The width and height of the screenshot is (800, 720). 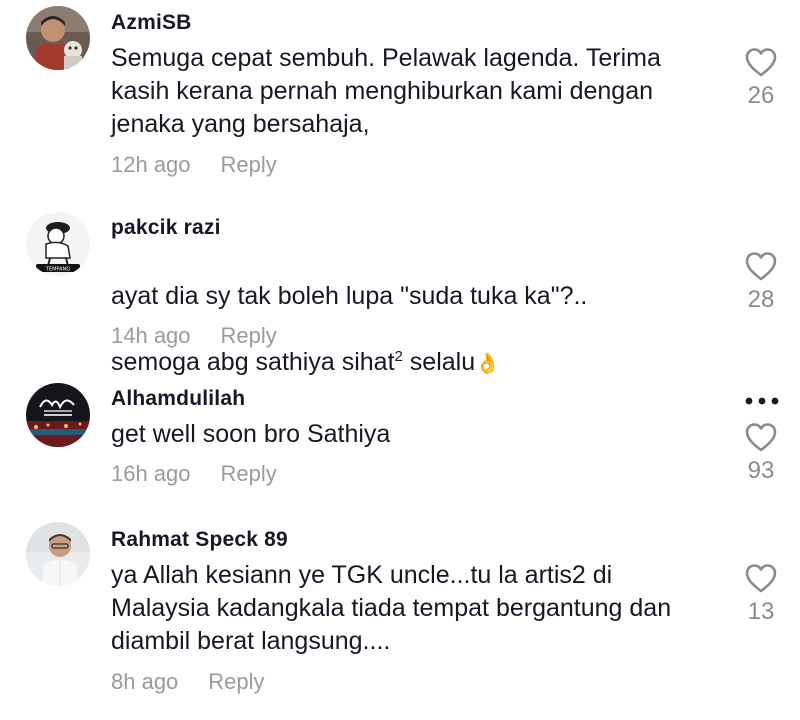 I want to click on comment-meta: 16h ago Reply, so click(x=194, y=474).